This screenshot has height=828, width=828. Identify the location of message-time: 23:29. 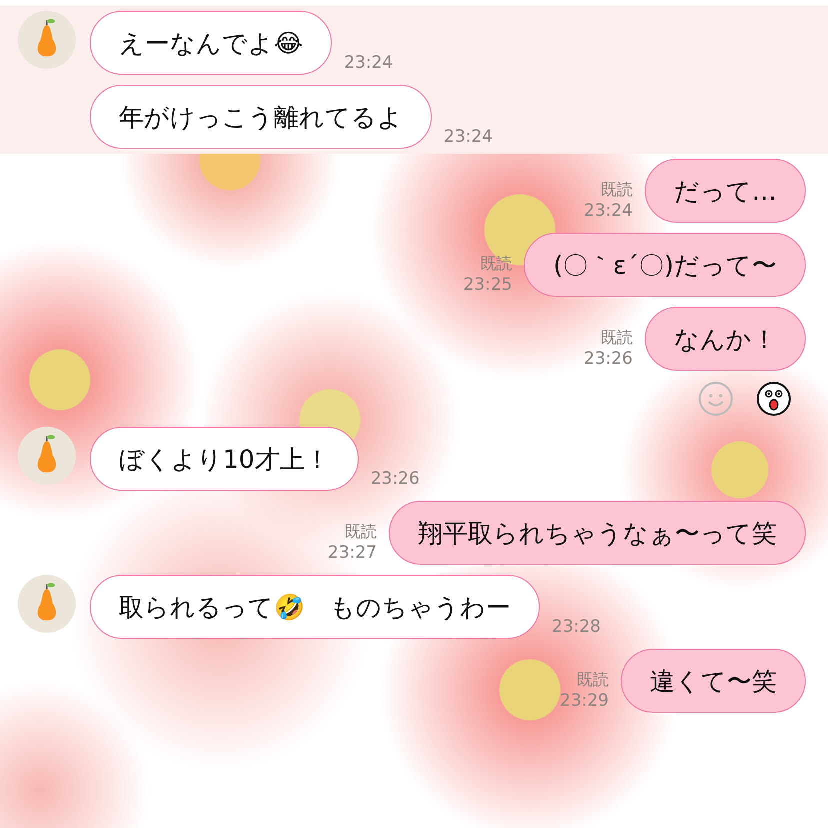
(584, 701).